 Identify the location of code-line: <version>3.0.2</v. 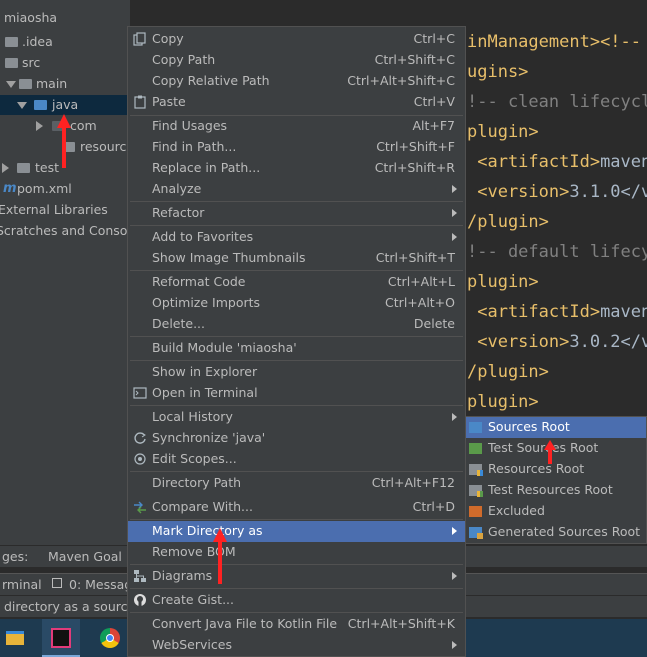
(557, 342).